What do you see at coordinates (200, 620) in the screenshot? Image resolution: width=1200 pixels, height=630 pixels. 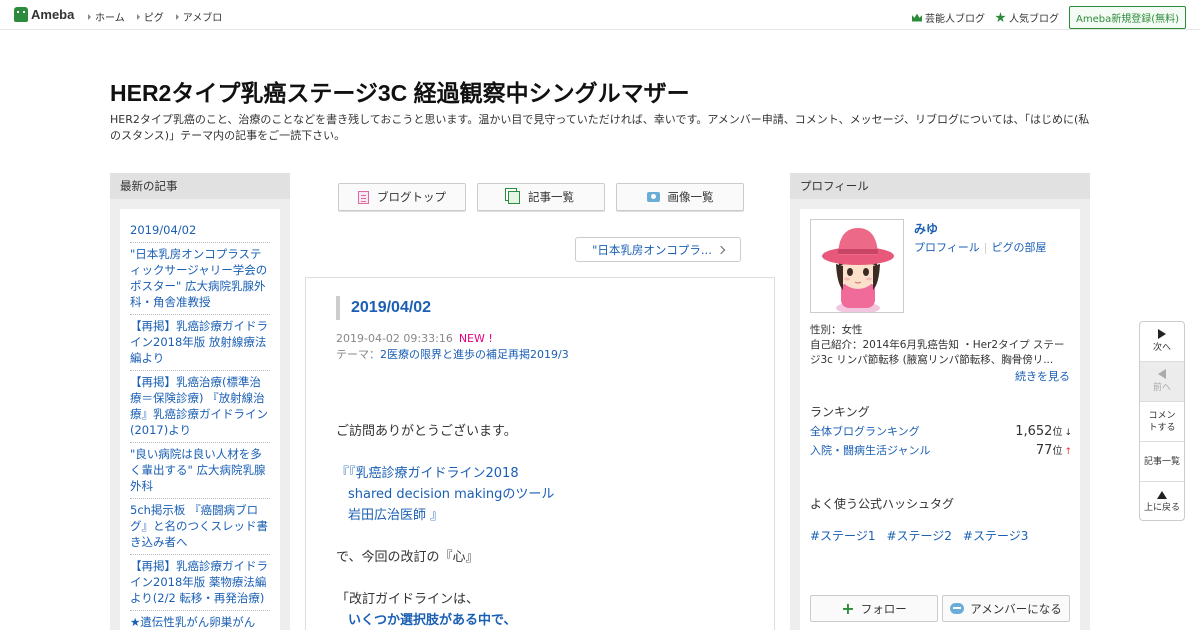 I see `recent-article-item: ★遺伝性乳がん卵巣がん` at bounding box center [200, 620].